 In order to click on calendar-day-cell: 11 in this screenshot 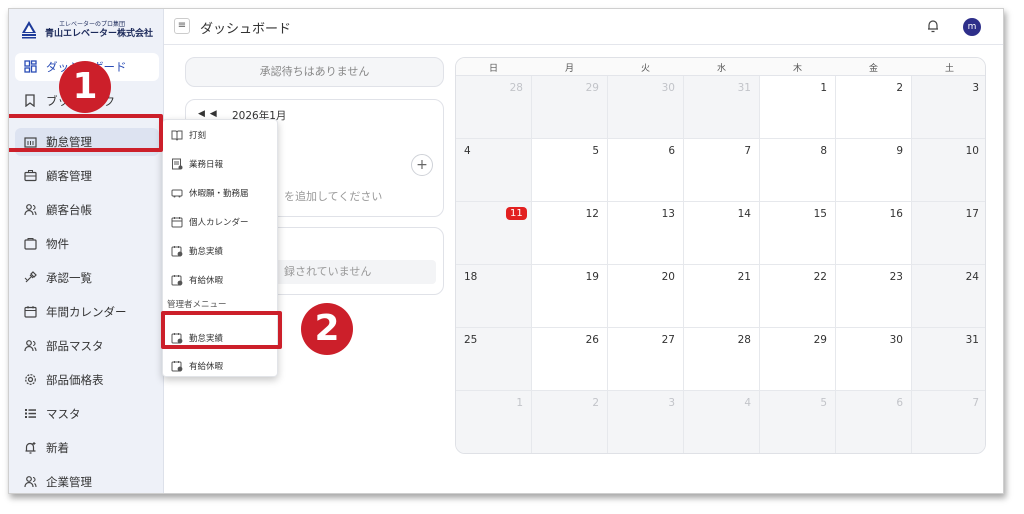, I will do `click(494, 233)`.